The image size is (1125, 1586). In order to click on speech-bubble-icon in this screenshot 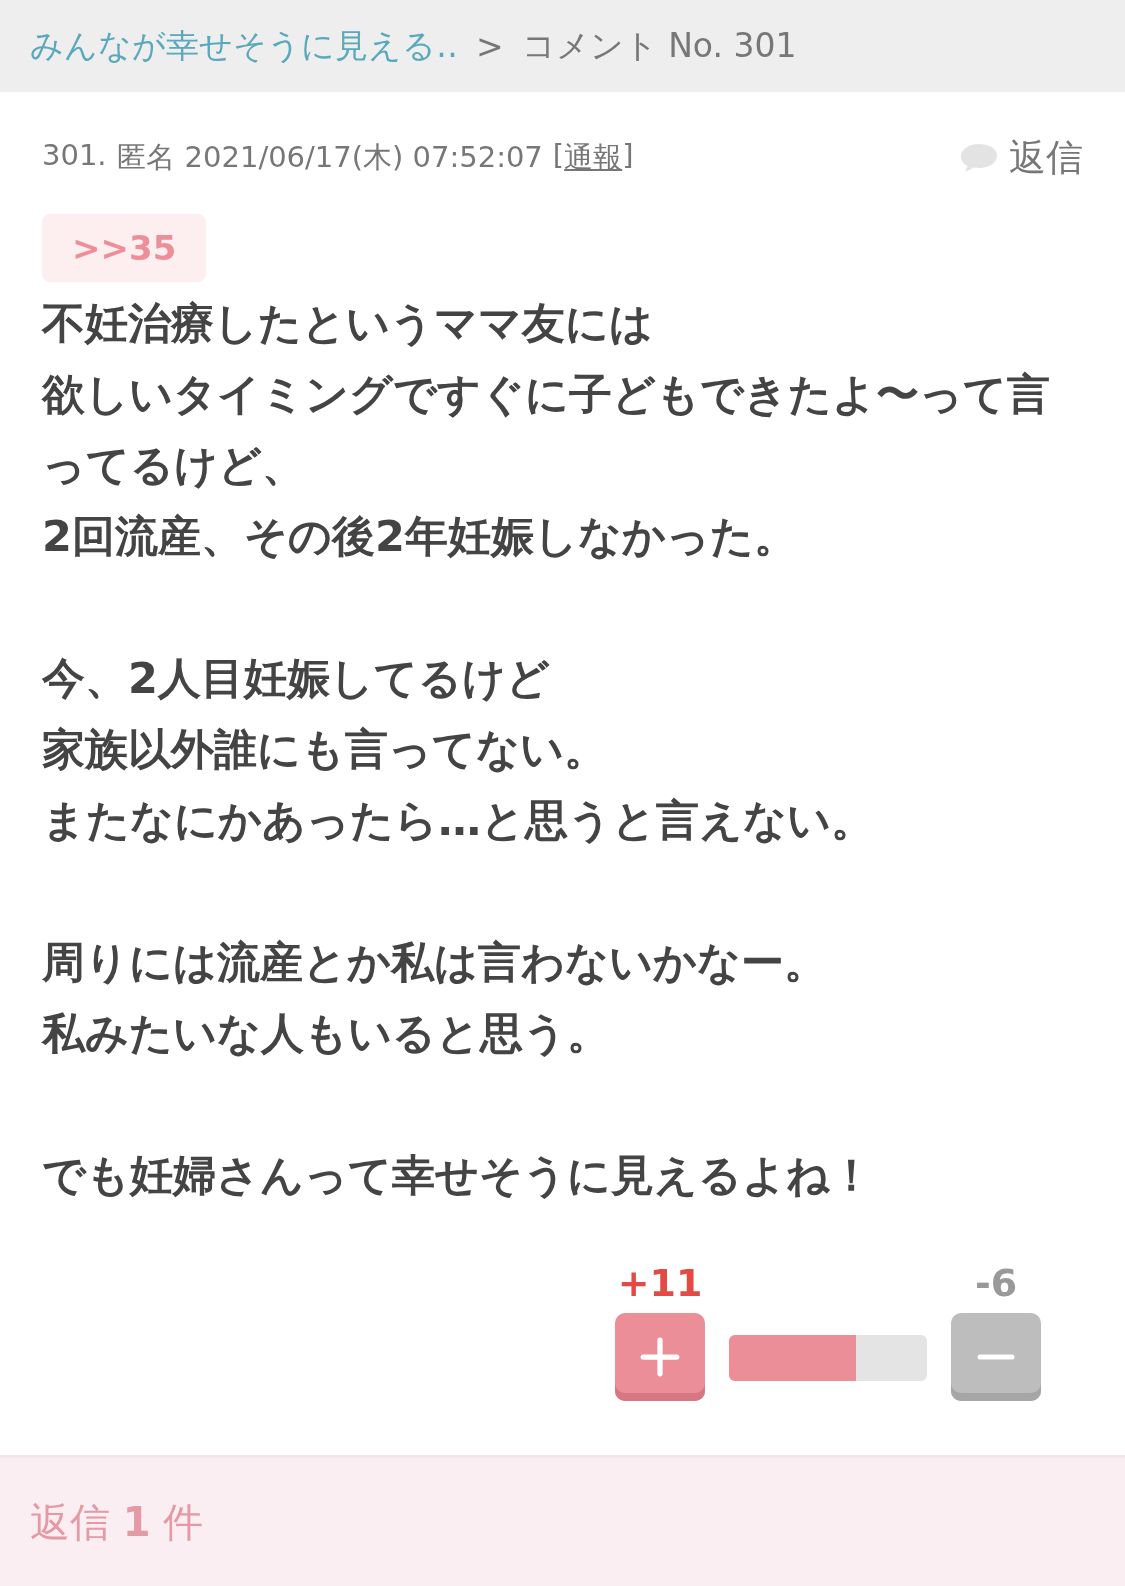, I will do `click(979, 158)`.